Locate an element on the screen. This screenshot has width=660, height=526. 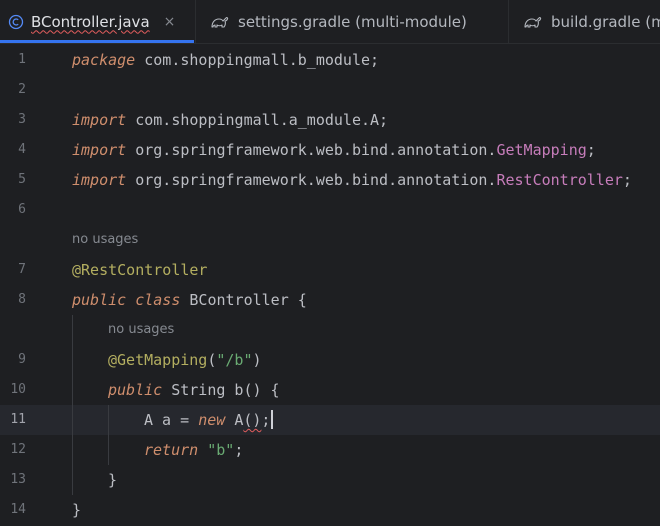
imported-class: GetMapping is located at coordinates (541, 150).